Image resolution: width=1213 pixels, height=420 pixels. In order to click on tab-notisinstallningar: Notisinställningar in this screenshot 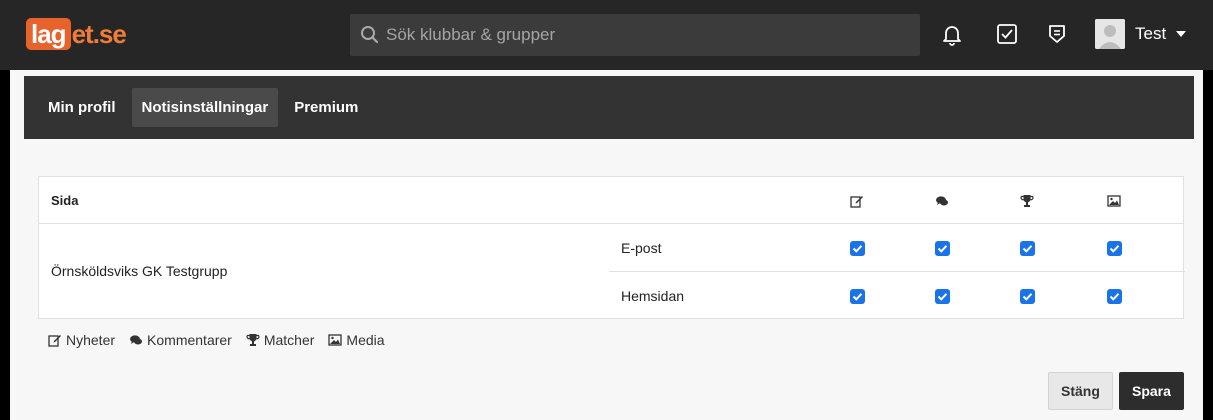, I will do `click(205, 107)`.